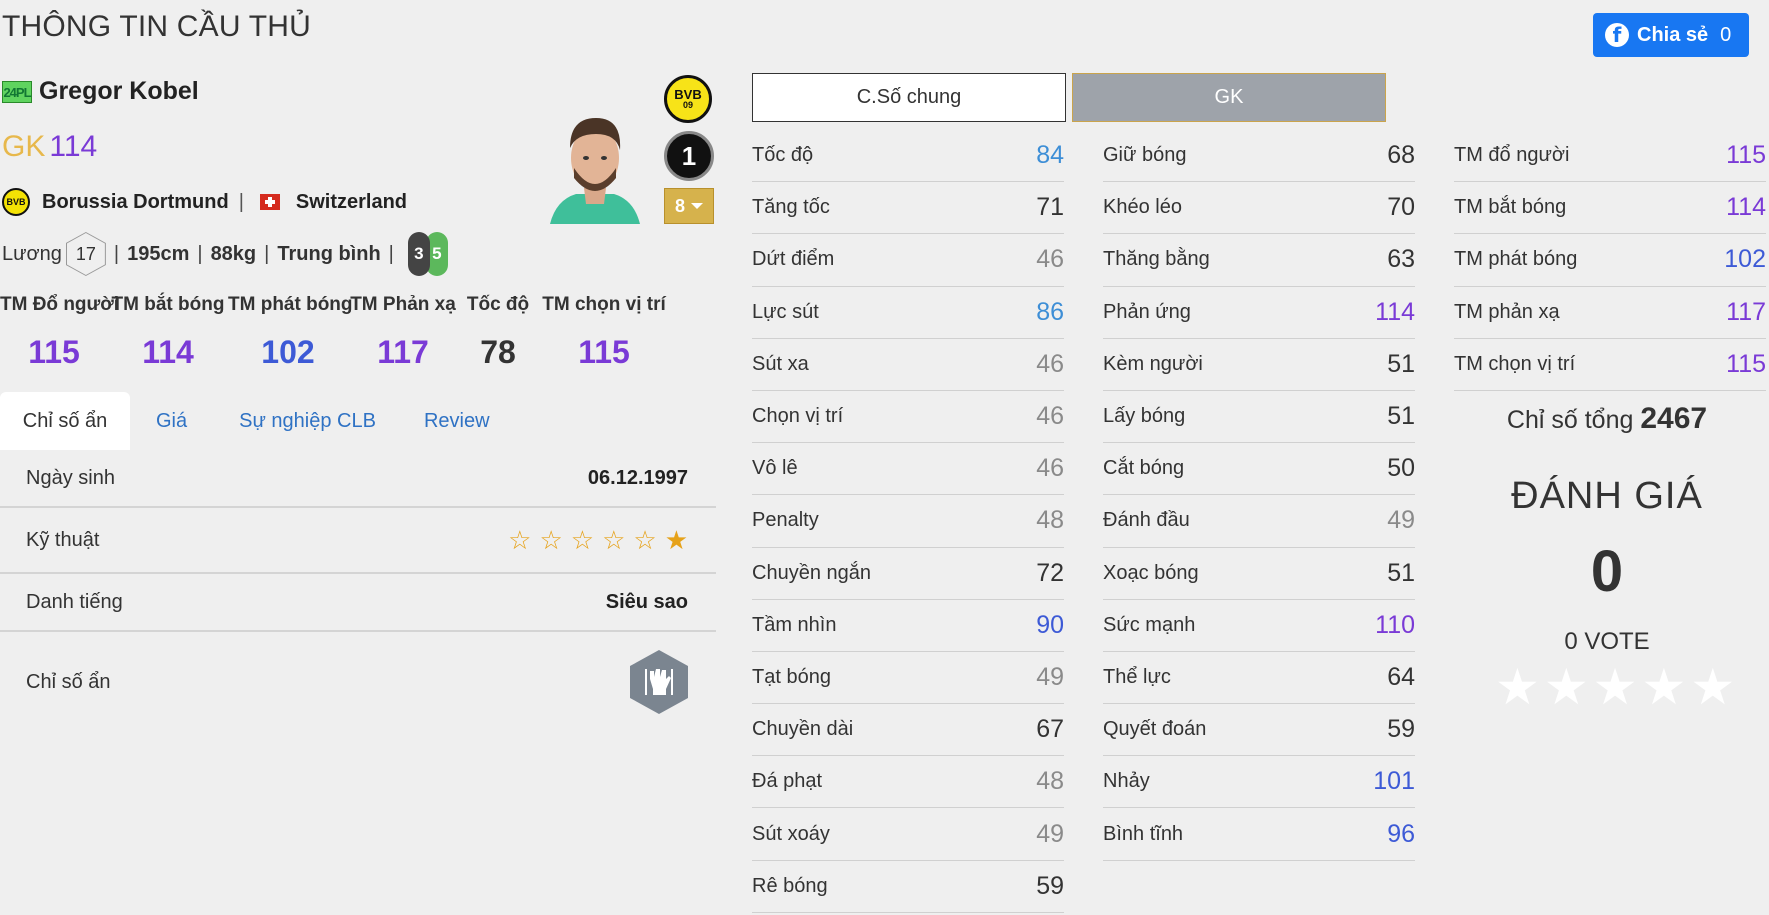 Image resolution: width=1769 pixels, height=915 pixels. Describe the element at coordinates (65, 421) in the screenshot. I see `tab-hidden-stats: Chỉ số ẩn` at that location.